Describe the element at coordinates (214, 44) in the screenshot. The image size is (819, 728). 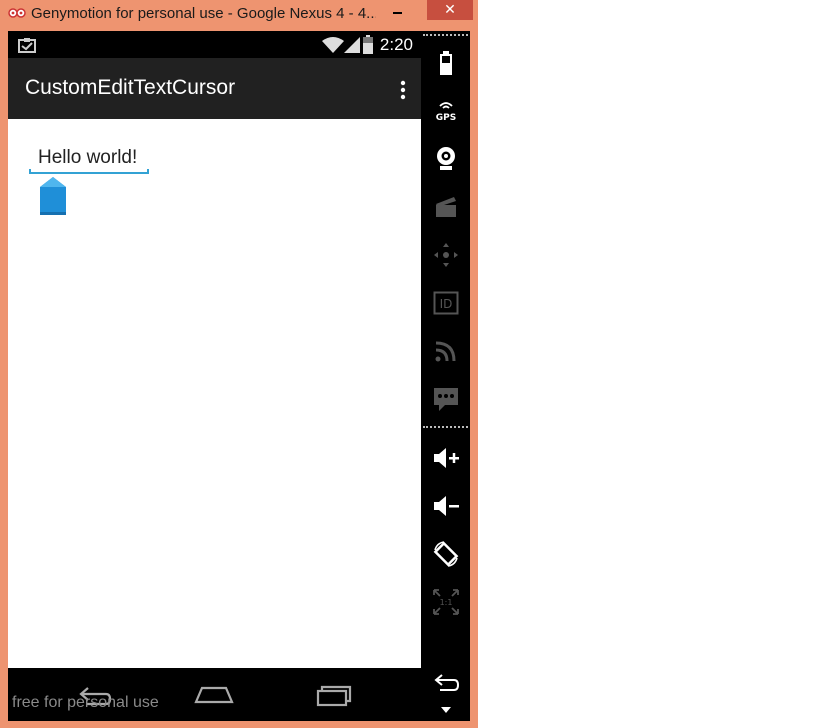
I see `status-bar: 2:20` at that location.